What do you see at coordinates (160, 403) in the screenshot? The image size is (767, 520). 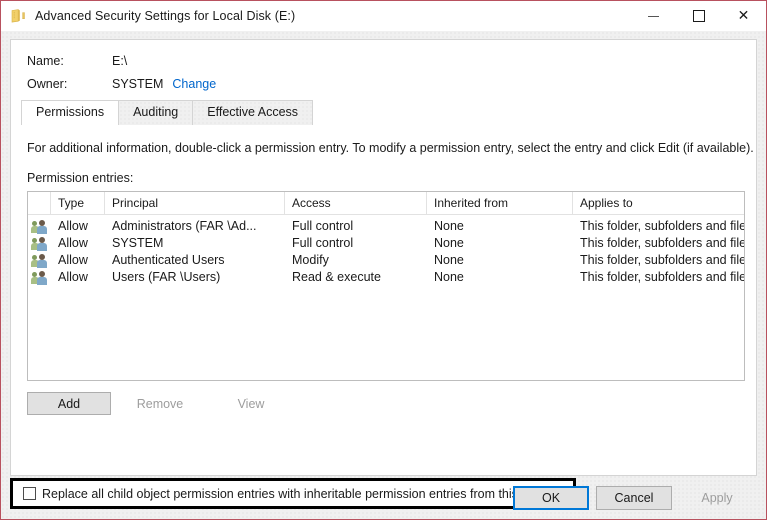 I see `remove-button: Remove` at bounding box center [160, 403].